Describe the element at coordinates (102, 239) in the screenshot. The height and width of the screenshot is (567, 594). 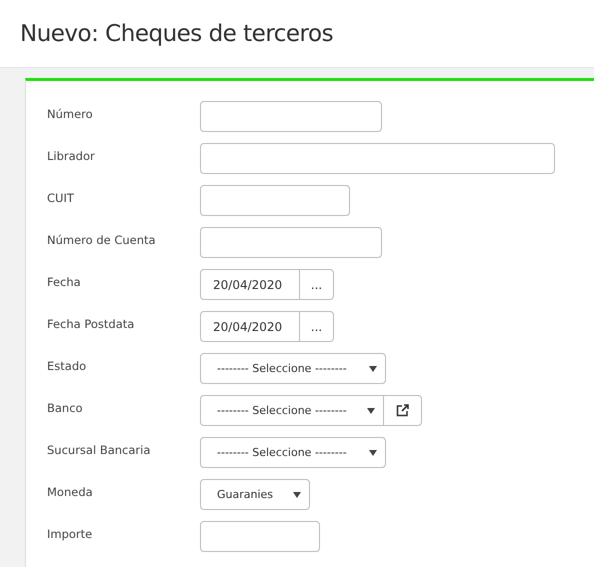
I see `field-label: Número de Cuenta` at that location.